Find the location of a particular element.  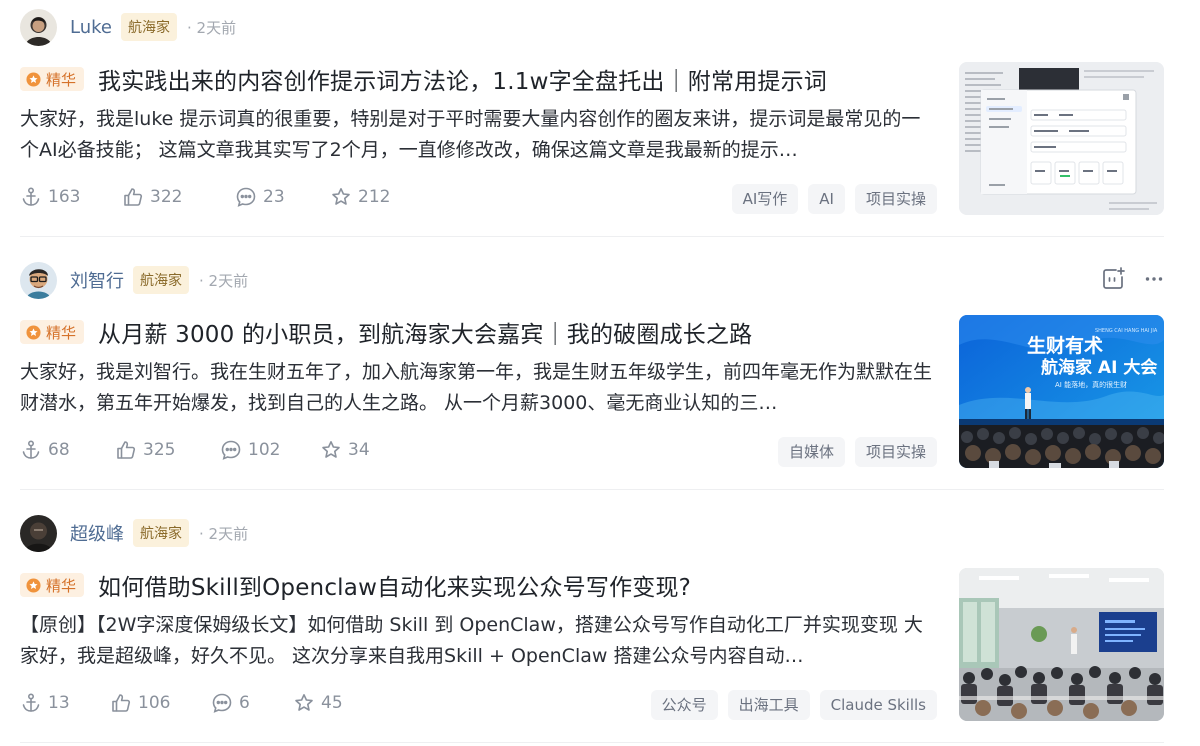

like-count: 325 is located at coordinates (159, 450).